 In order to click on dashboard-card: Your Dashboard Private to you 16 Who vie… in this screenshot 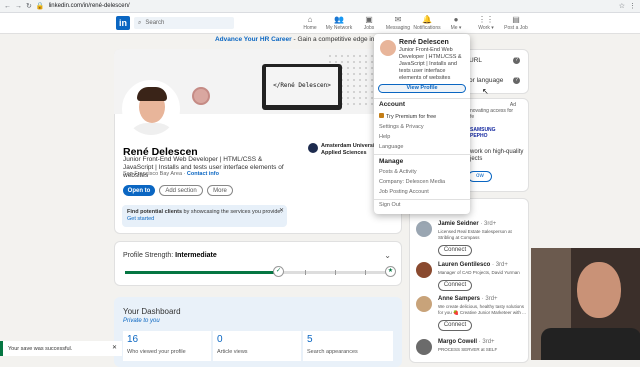, I will do `click(258, 332)`.